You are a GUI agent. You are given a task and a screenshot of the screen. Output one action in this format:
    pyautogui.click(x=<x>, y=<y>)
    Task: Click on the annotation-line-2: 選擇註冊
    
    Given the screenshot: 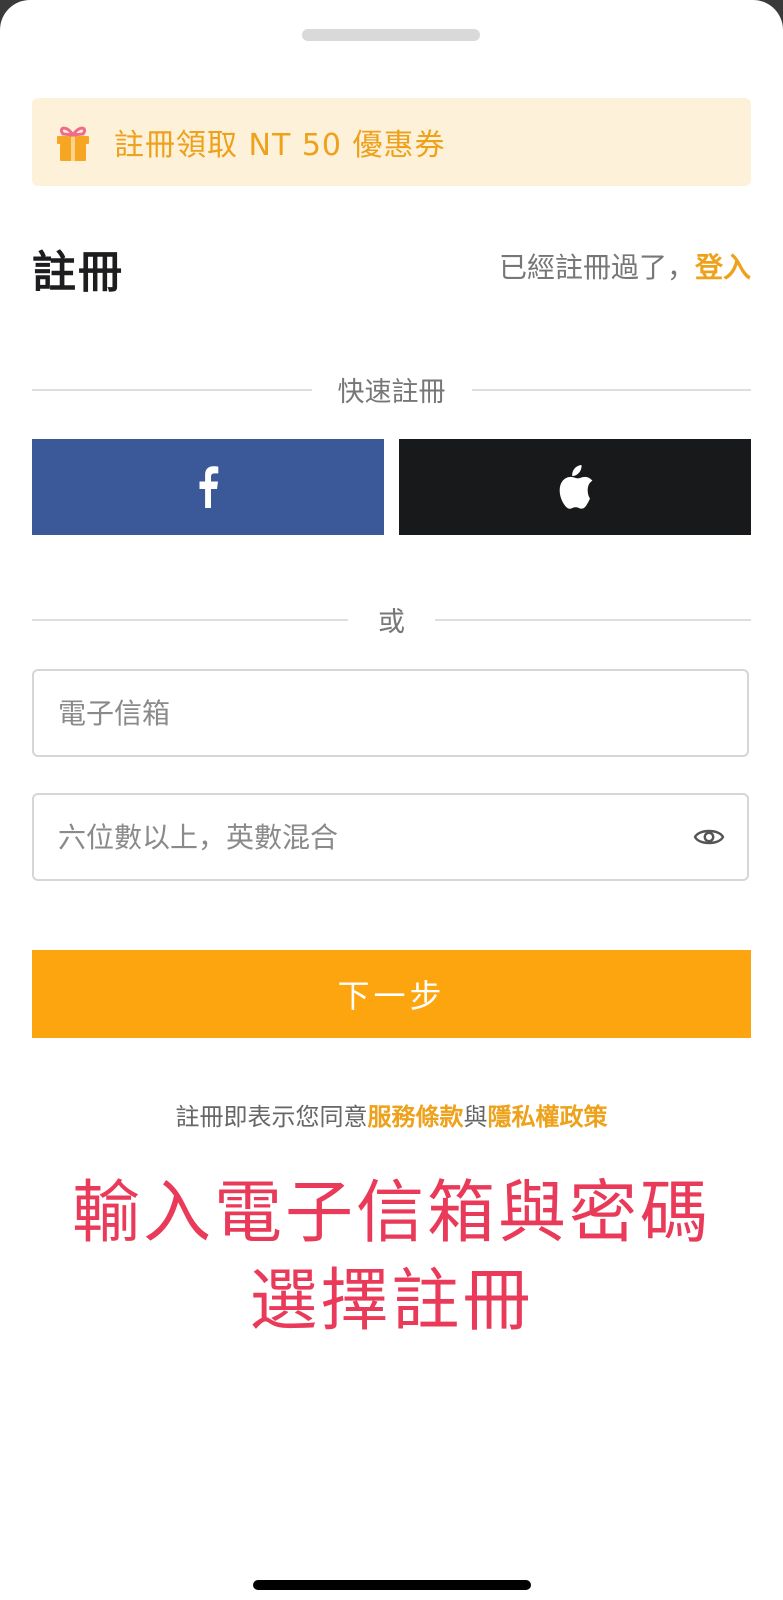 What is the action you would take?
    pyautogui.click(x=391, y=1301)
    